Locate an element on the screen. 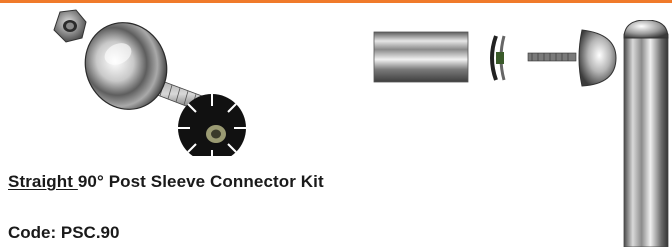 The image size is (672, 247). sleeve-parts-exploded-illustration is located at coordinates (495, 58).